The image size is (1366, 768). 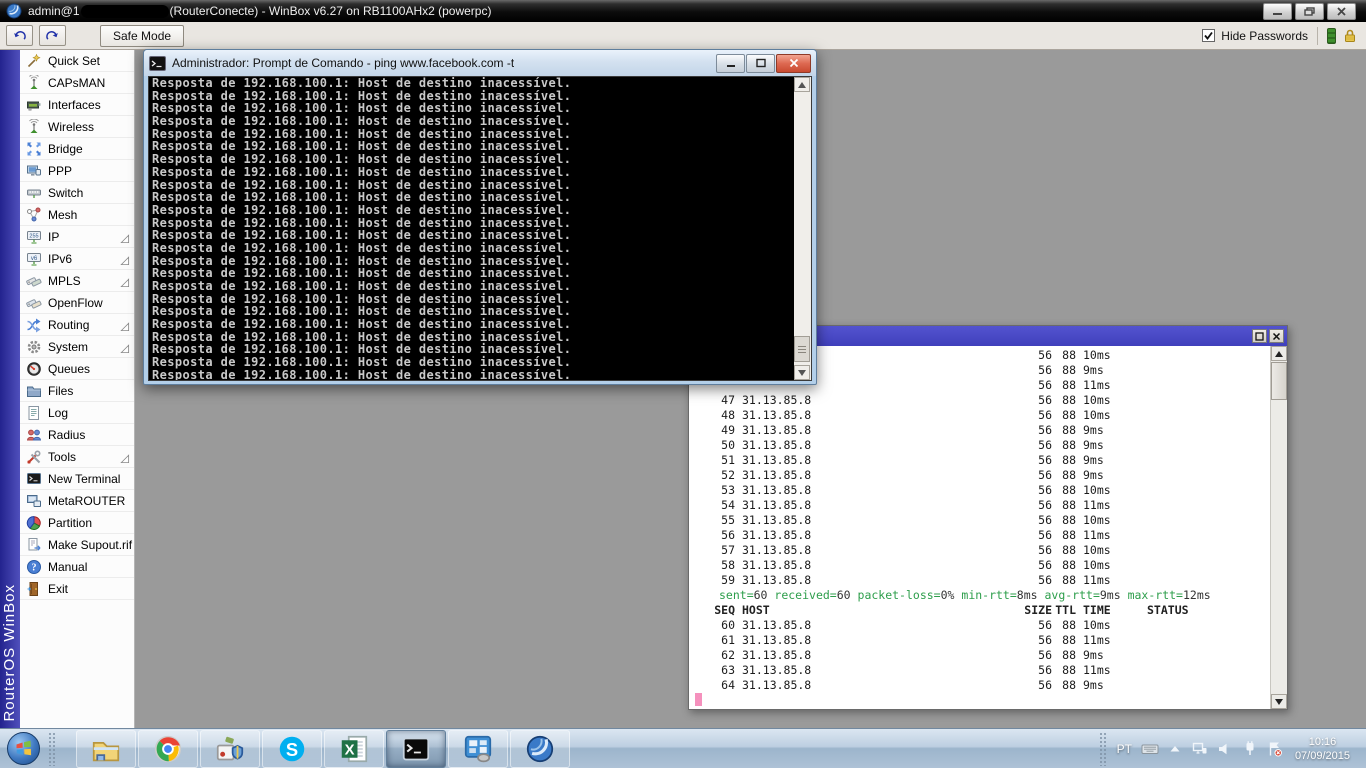 What do you see at coordinates (77, 127) in the screenshot?
I see `sidebar-item-wireless: Wireless` at bounding box center [77, 127].